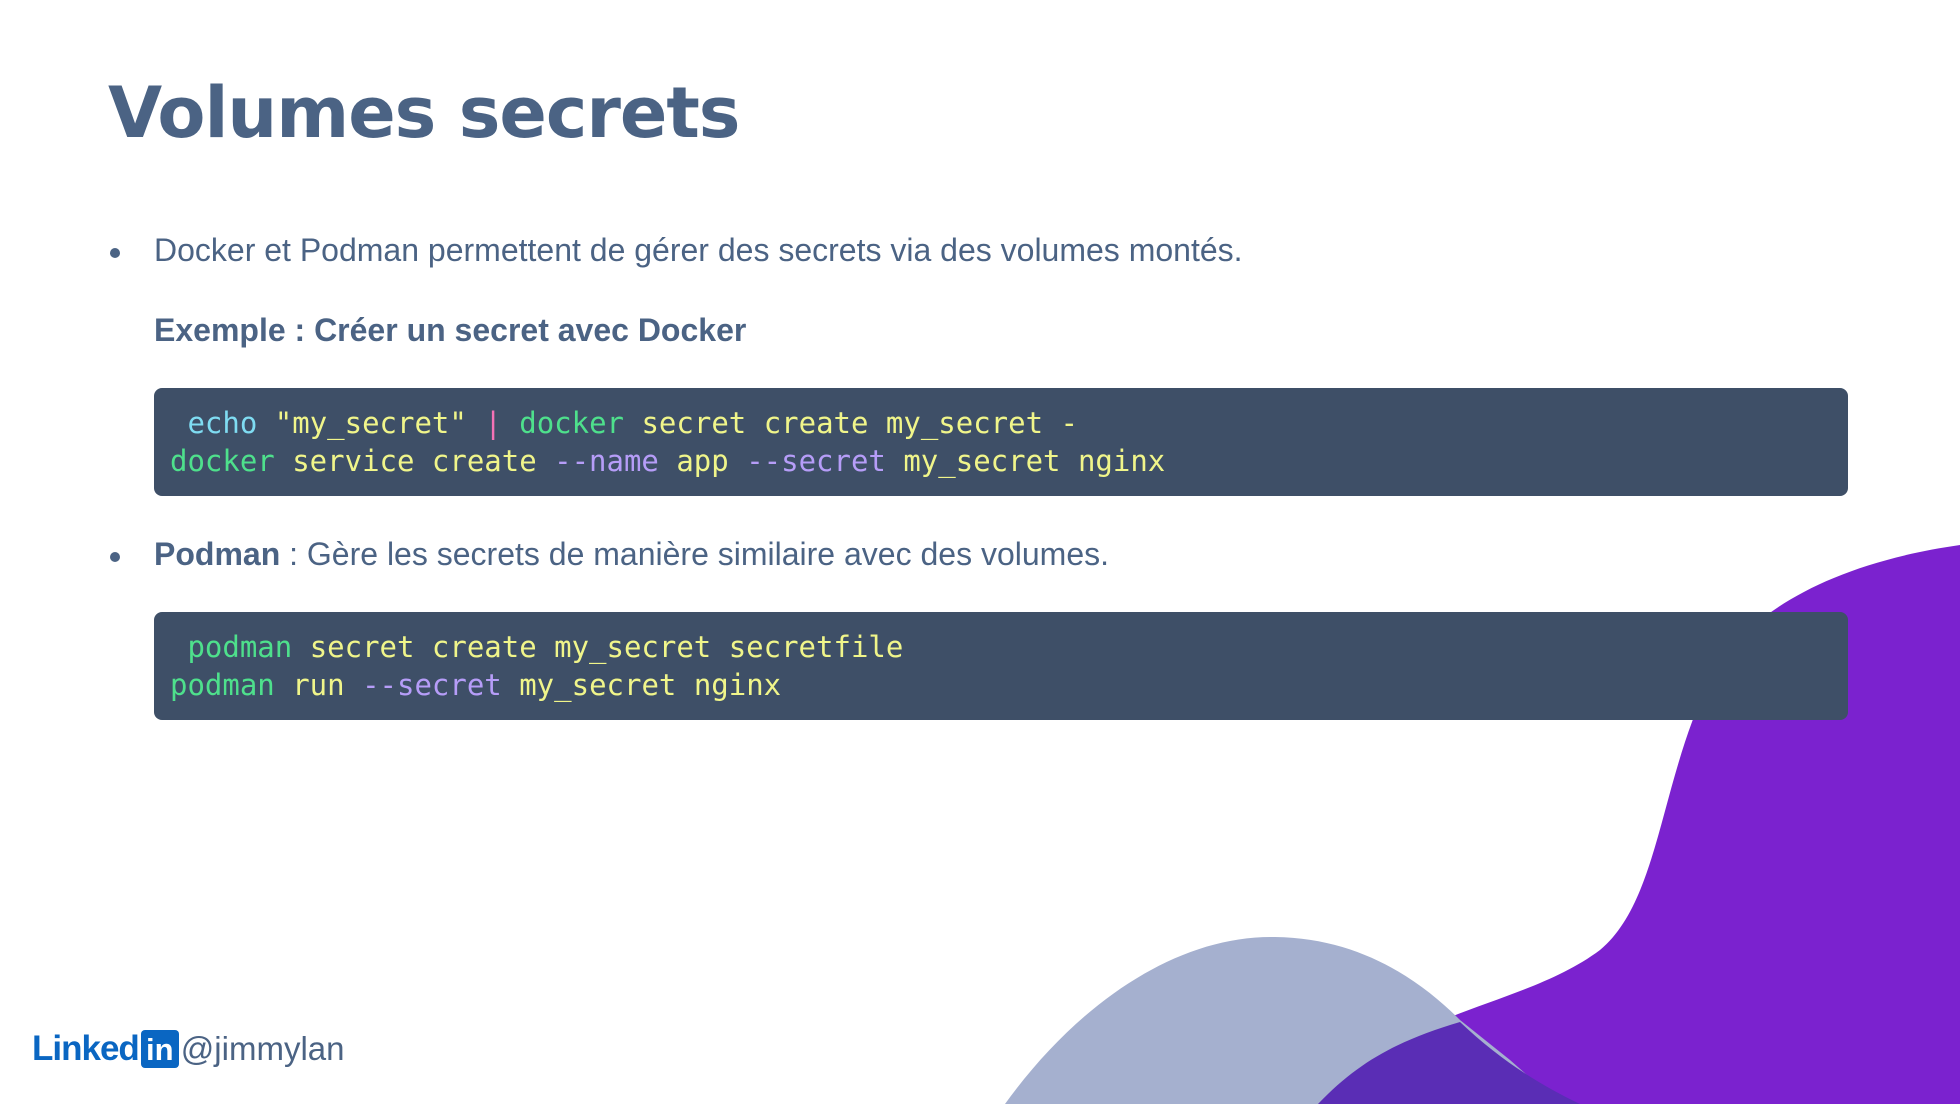 The image size is (1960, 1104). What do you see at coordinates (450, 330) in the screenshot?
I see `example-heading: Exemple : Créer un secret avec Docker` at bounding box center [450, 330].